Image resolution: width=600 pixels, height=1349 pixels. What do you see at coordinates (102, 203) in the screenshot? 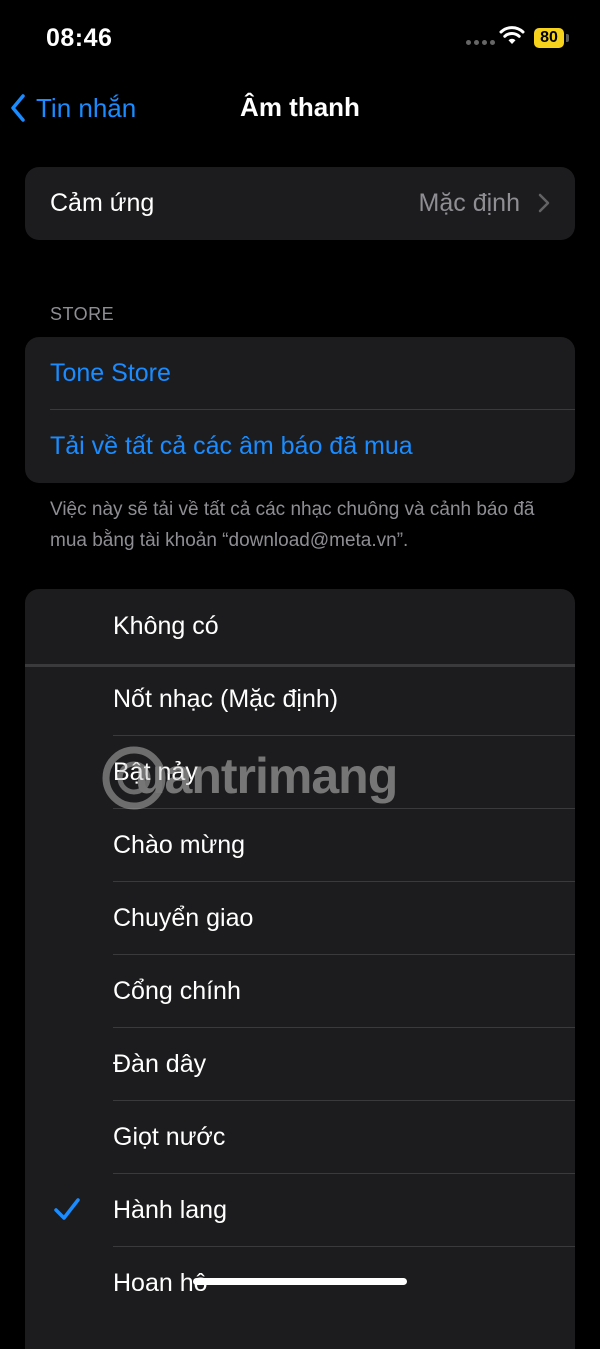
I see `haptics-label: Cảm ứng` at bounding box center [102, 203].